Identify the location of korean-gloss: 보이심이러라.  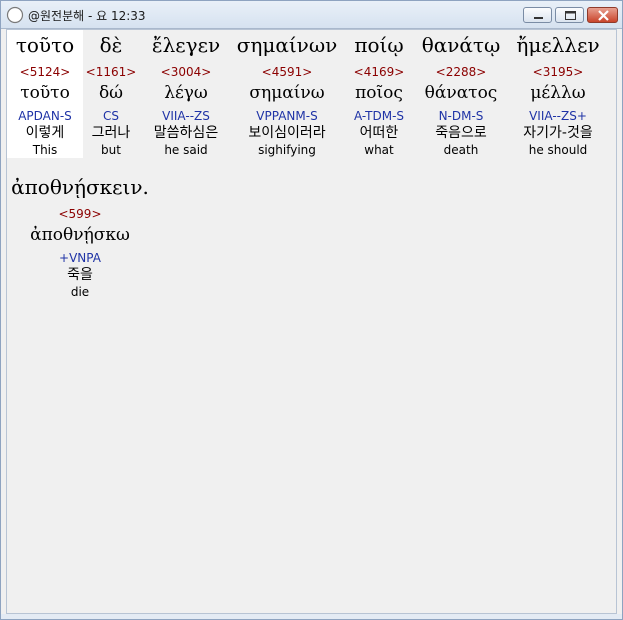
(287, 133).